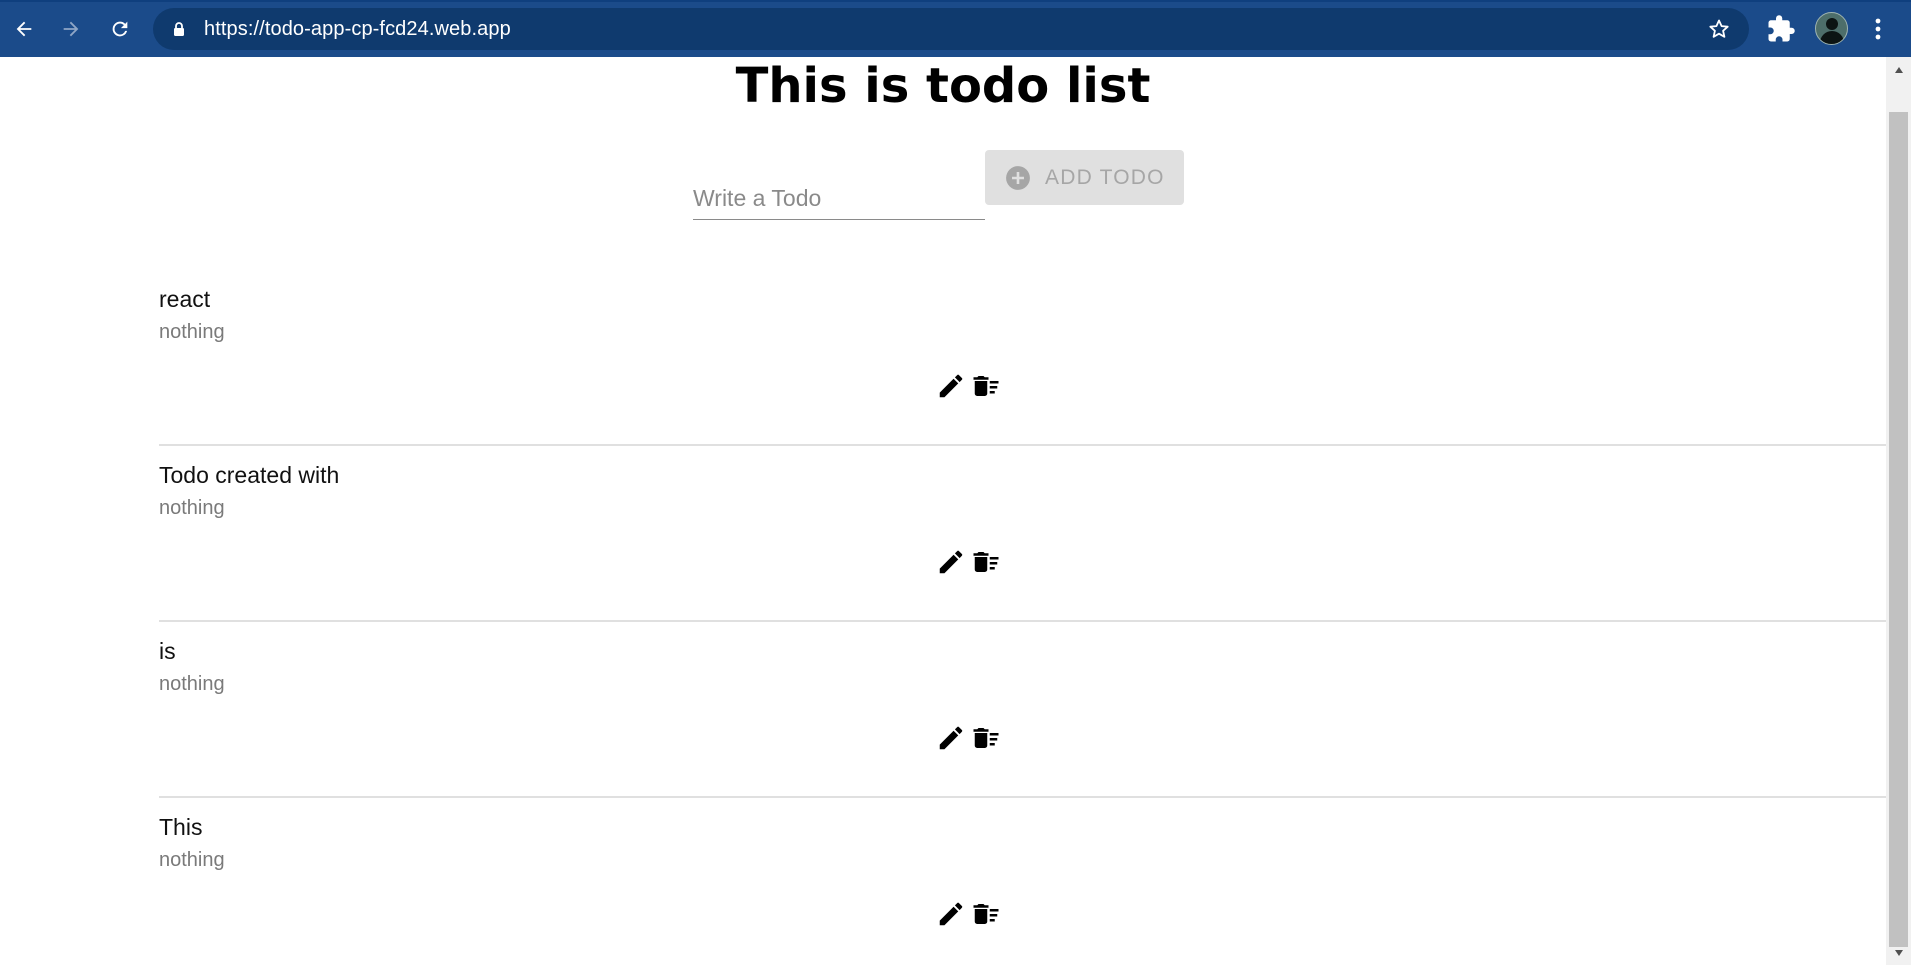  What do you see at coordinates (1878, 29) in the screenshot?
I see `kebab-menu-icon` at bounding box center [1878, 29].